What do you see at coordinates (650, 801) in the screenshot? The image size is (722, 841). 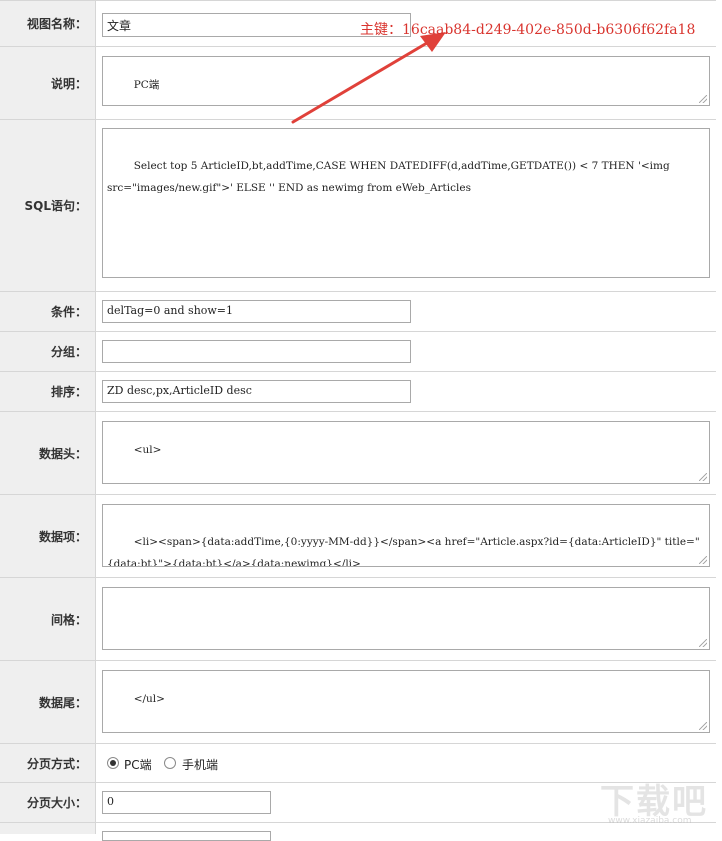 I see `watermark-logo: 下载吧 www.xiazaiba.com` at bounding box center [650, 801].